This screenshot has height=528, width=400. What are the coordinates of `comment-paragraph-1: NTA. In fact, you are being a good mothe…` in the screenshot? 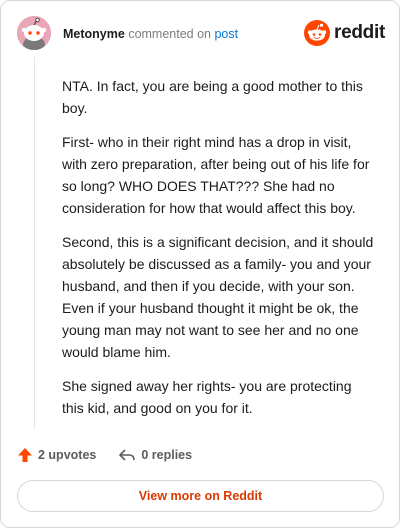 It's located at (212, 97).